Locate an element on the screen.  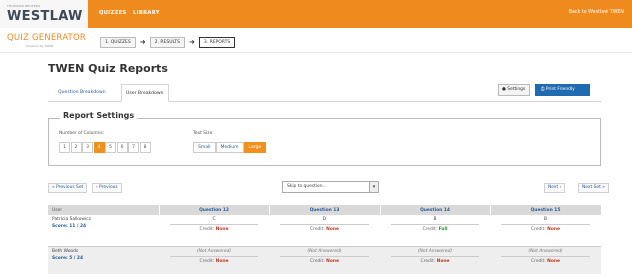
header-question: Question 14 is located at coordinates (435, 210).